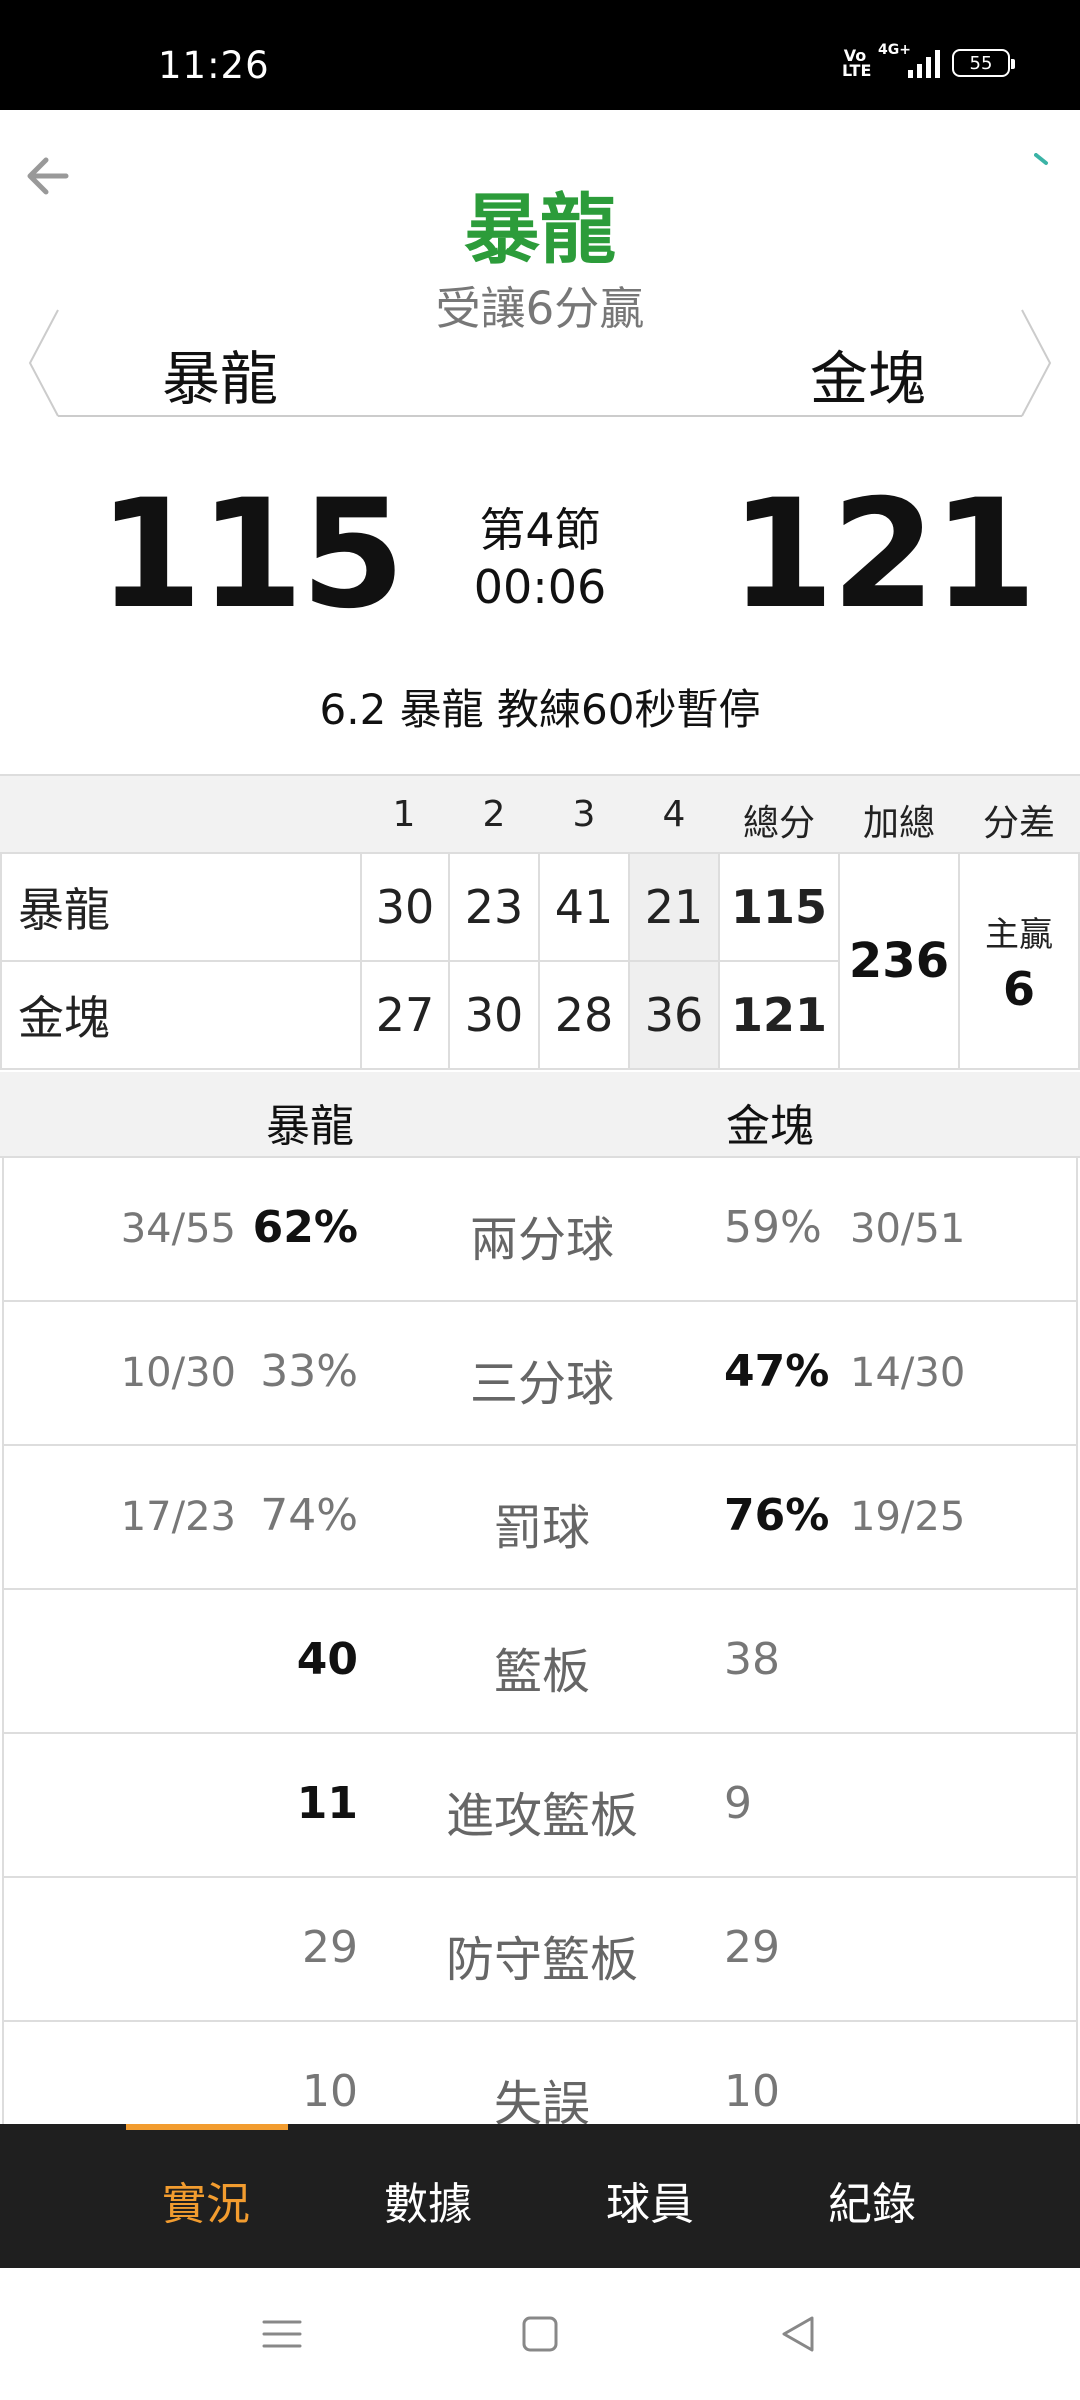 Image resolution: width=1080 pixels, height=2400 pixels. Describe the element at coordinates (178, 1517) in the screenshot. I see `home-made-attempted: 17/23` at that location.